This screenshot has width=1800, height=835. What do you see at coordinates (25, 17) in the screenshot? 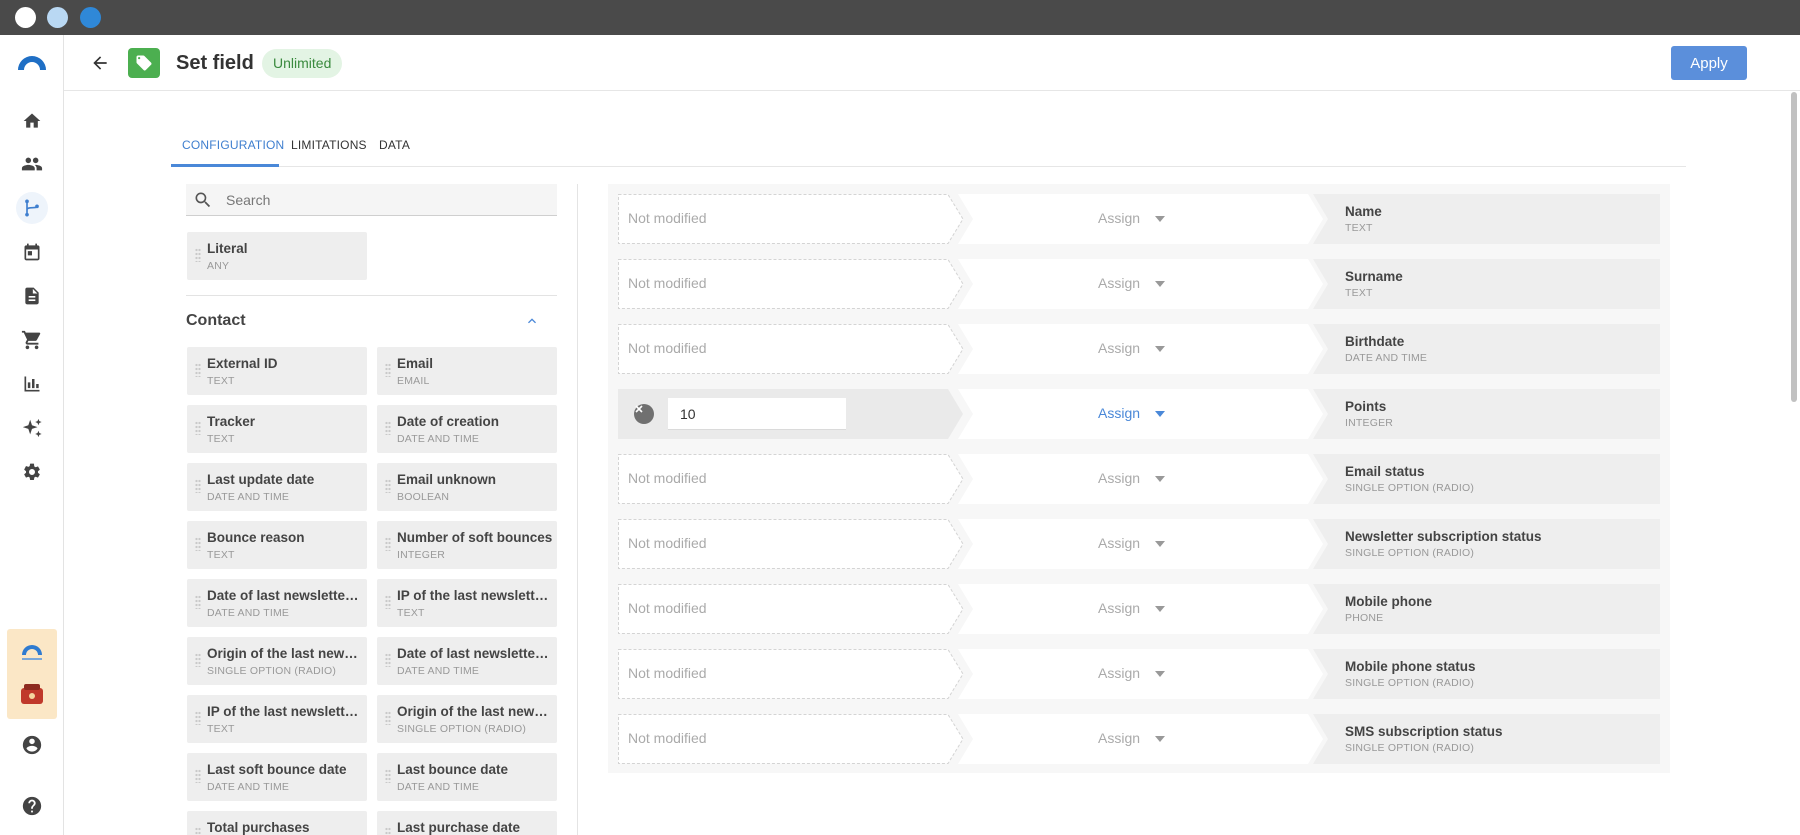
I see `window-close-control` at bounding box center [25, 17].